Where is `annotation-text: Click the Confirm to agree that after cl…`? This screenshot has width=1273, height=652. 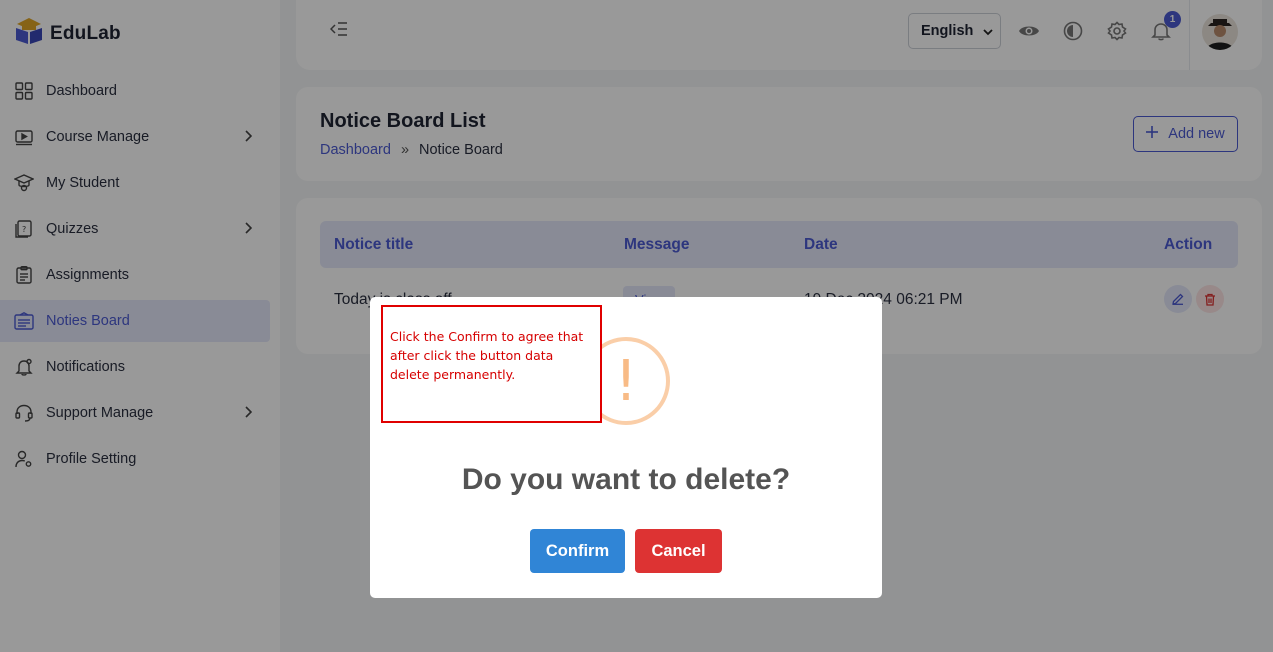
annotation-text: Click the Confirm to agree that after cl… is located at coordinates (487, 355).